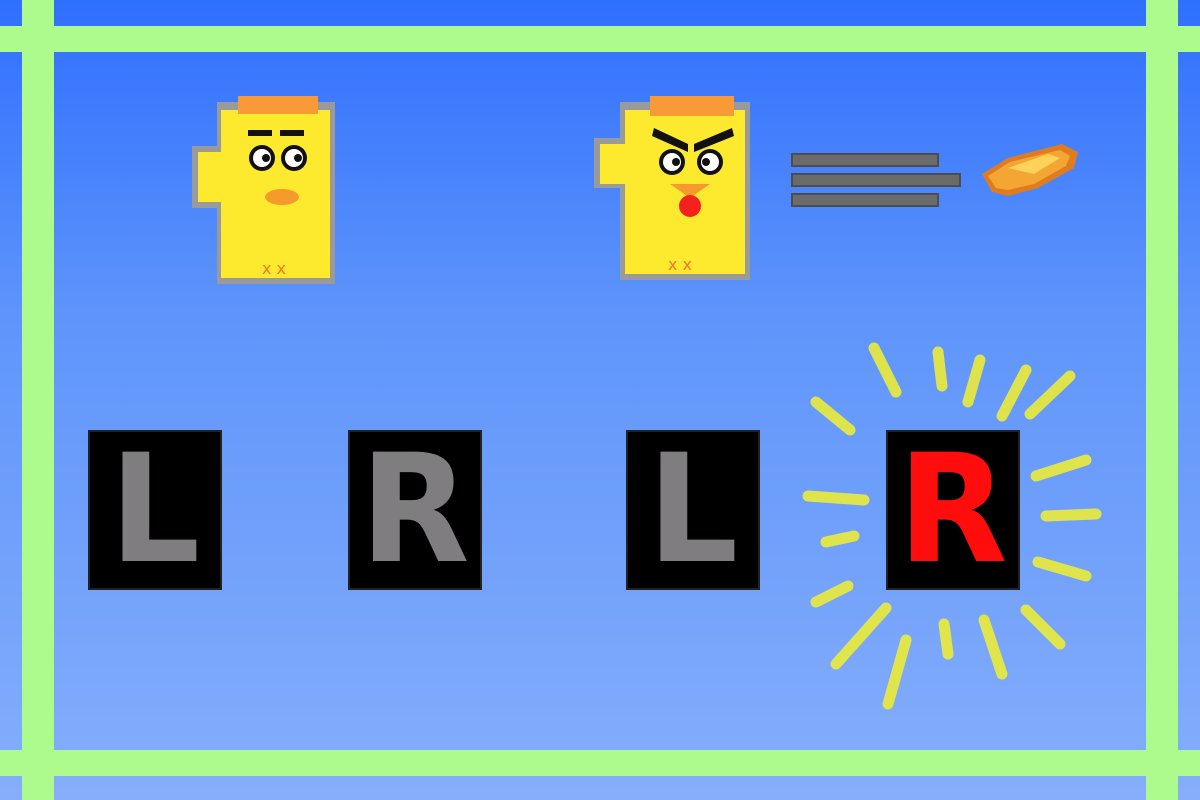 This screenshot has width=1200, height=800. What do you see at coordinates (1030, 170) in the screenshot?
I see `projectile-sprite` at bounding box center [1030, 170].